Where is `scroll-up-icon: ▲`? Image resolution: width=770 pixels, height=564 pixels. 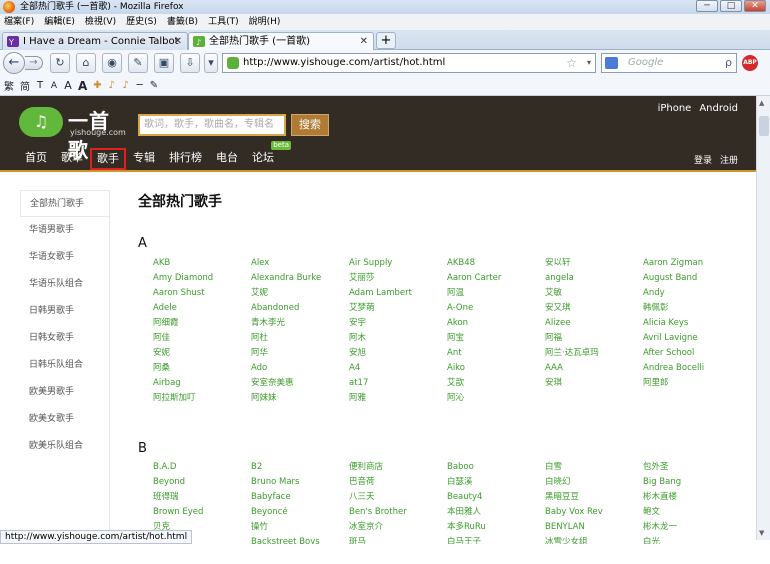 scroll-up-icon: ▲ is located at coordinates (761, 103).